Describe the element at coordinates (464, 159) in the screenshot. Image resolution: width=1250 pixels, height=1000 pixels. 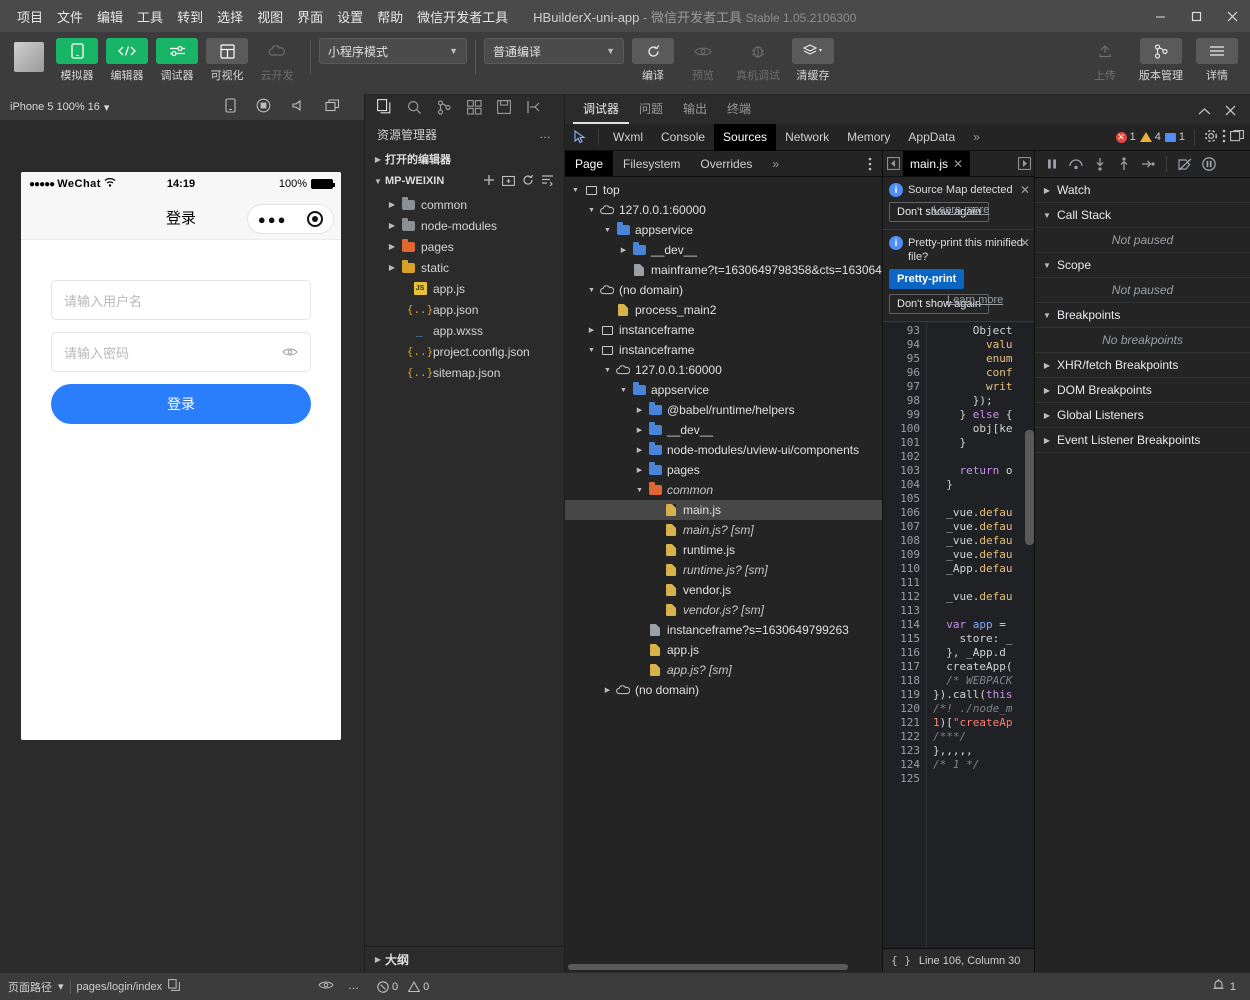
I see `explorer-section-open-editors: ▶ 打开的编辑器` at that location.